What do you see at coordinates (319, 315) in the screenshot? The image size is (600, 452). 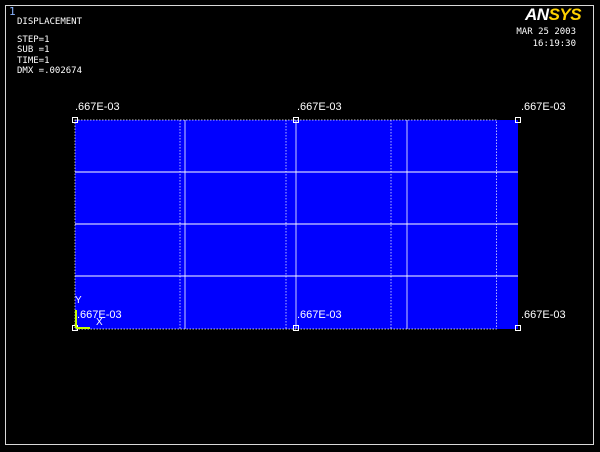 I see `node-label-bottom-mid: .667E-03` at bounding box center [319, 315].